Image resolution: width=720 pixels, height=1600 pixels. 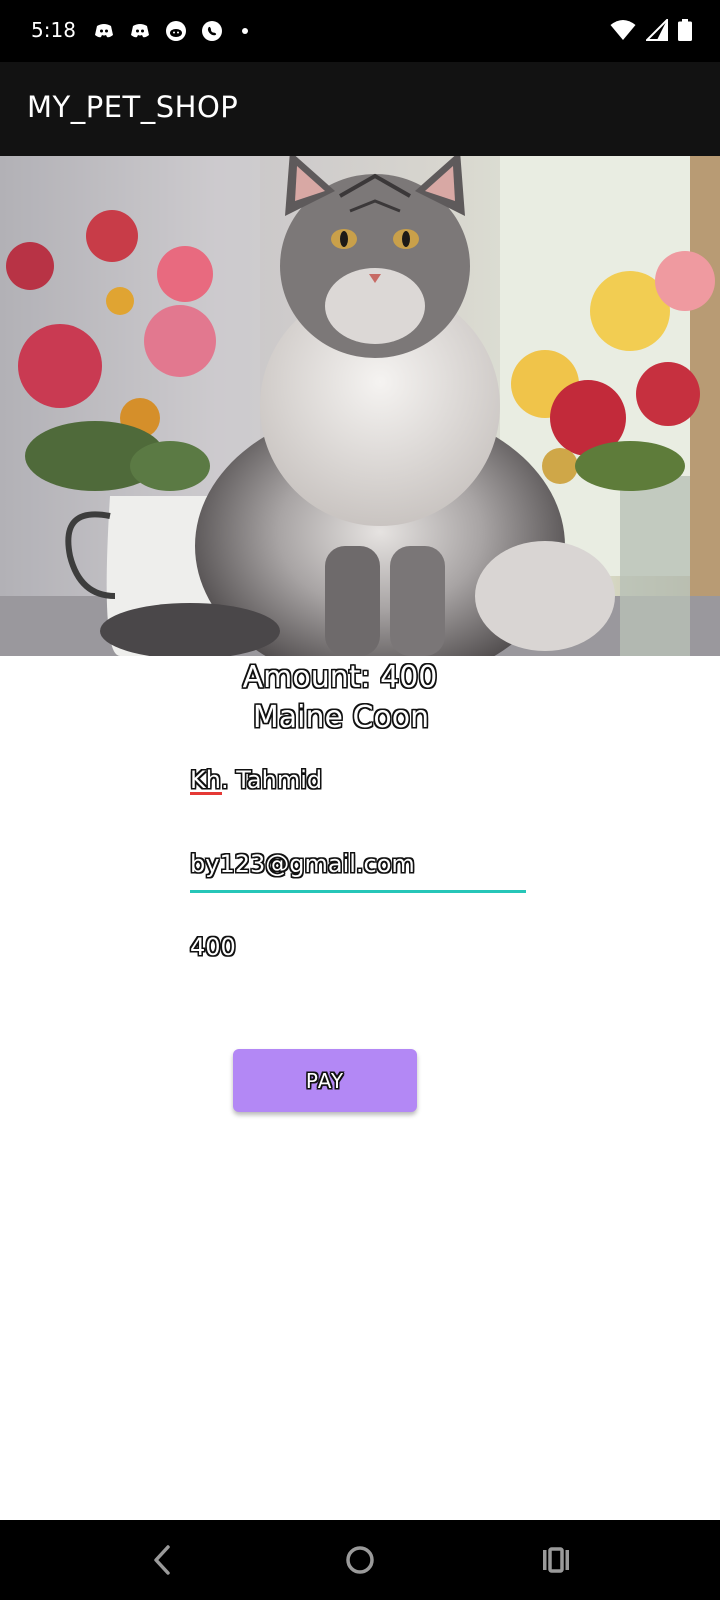 I want to click on home-button, so click(x=360, y=1560).